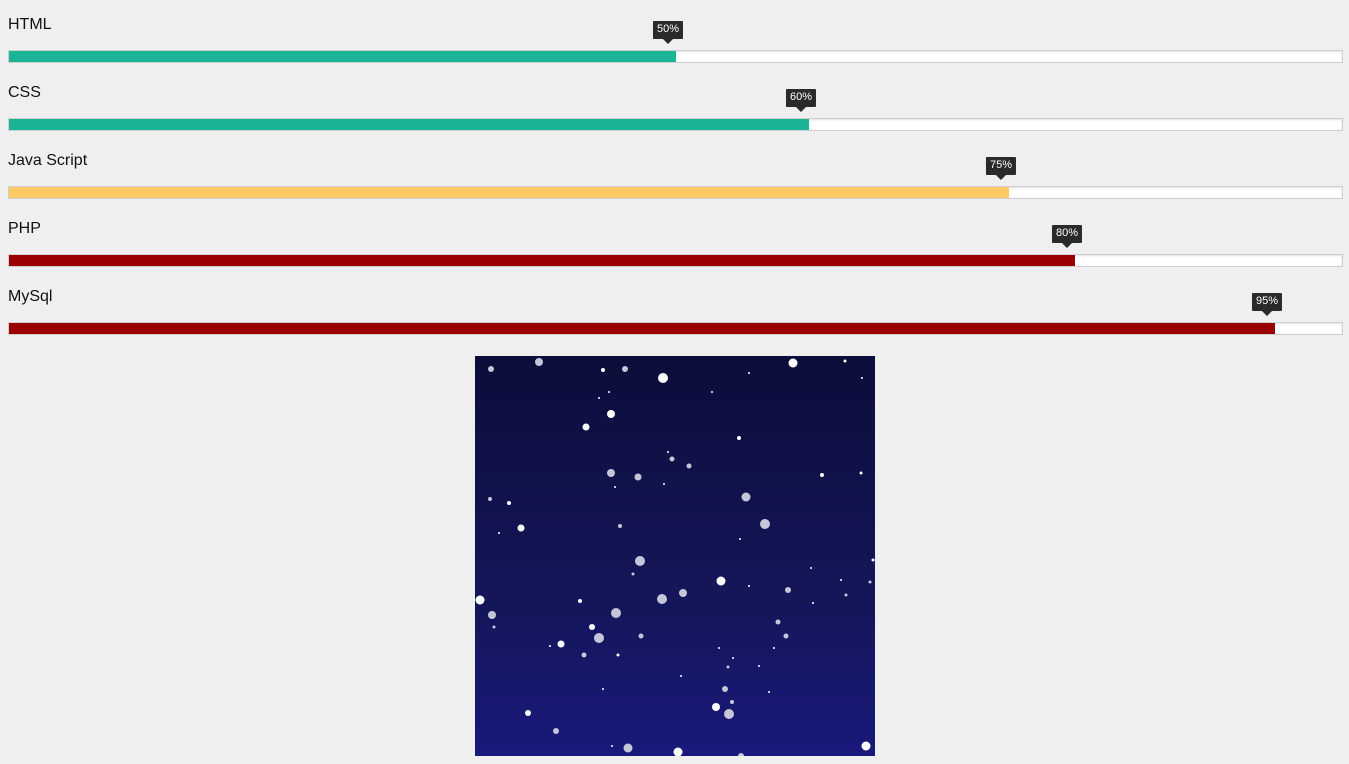 The image size is (1349, 764). Describe the element at coordinates (675, 102) in the screenshot. I see `skill-css: CSS 60%` at that location.